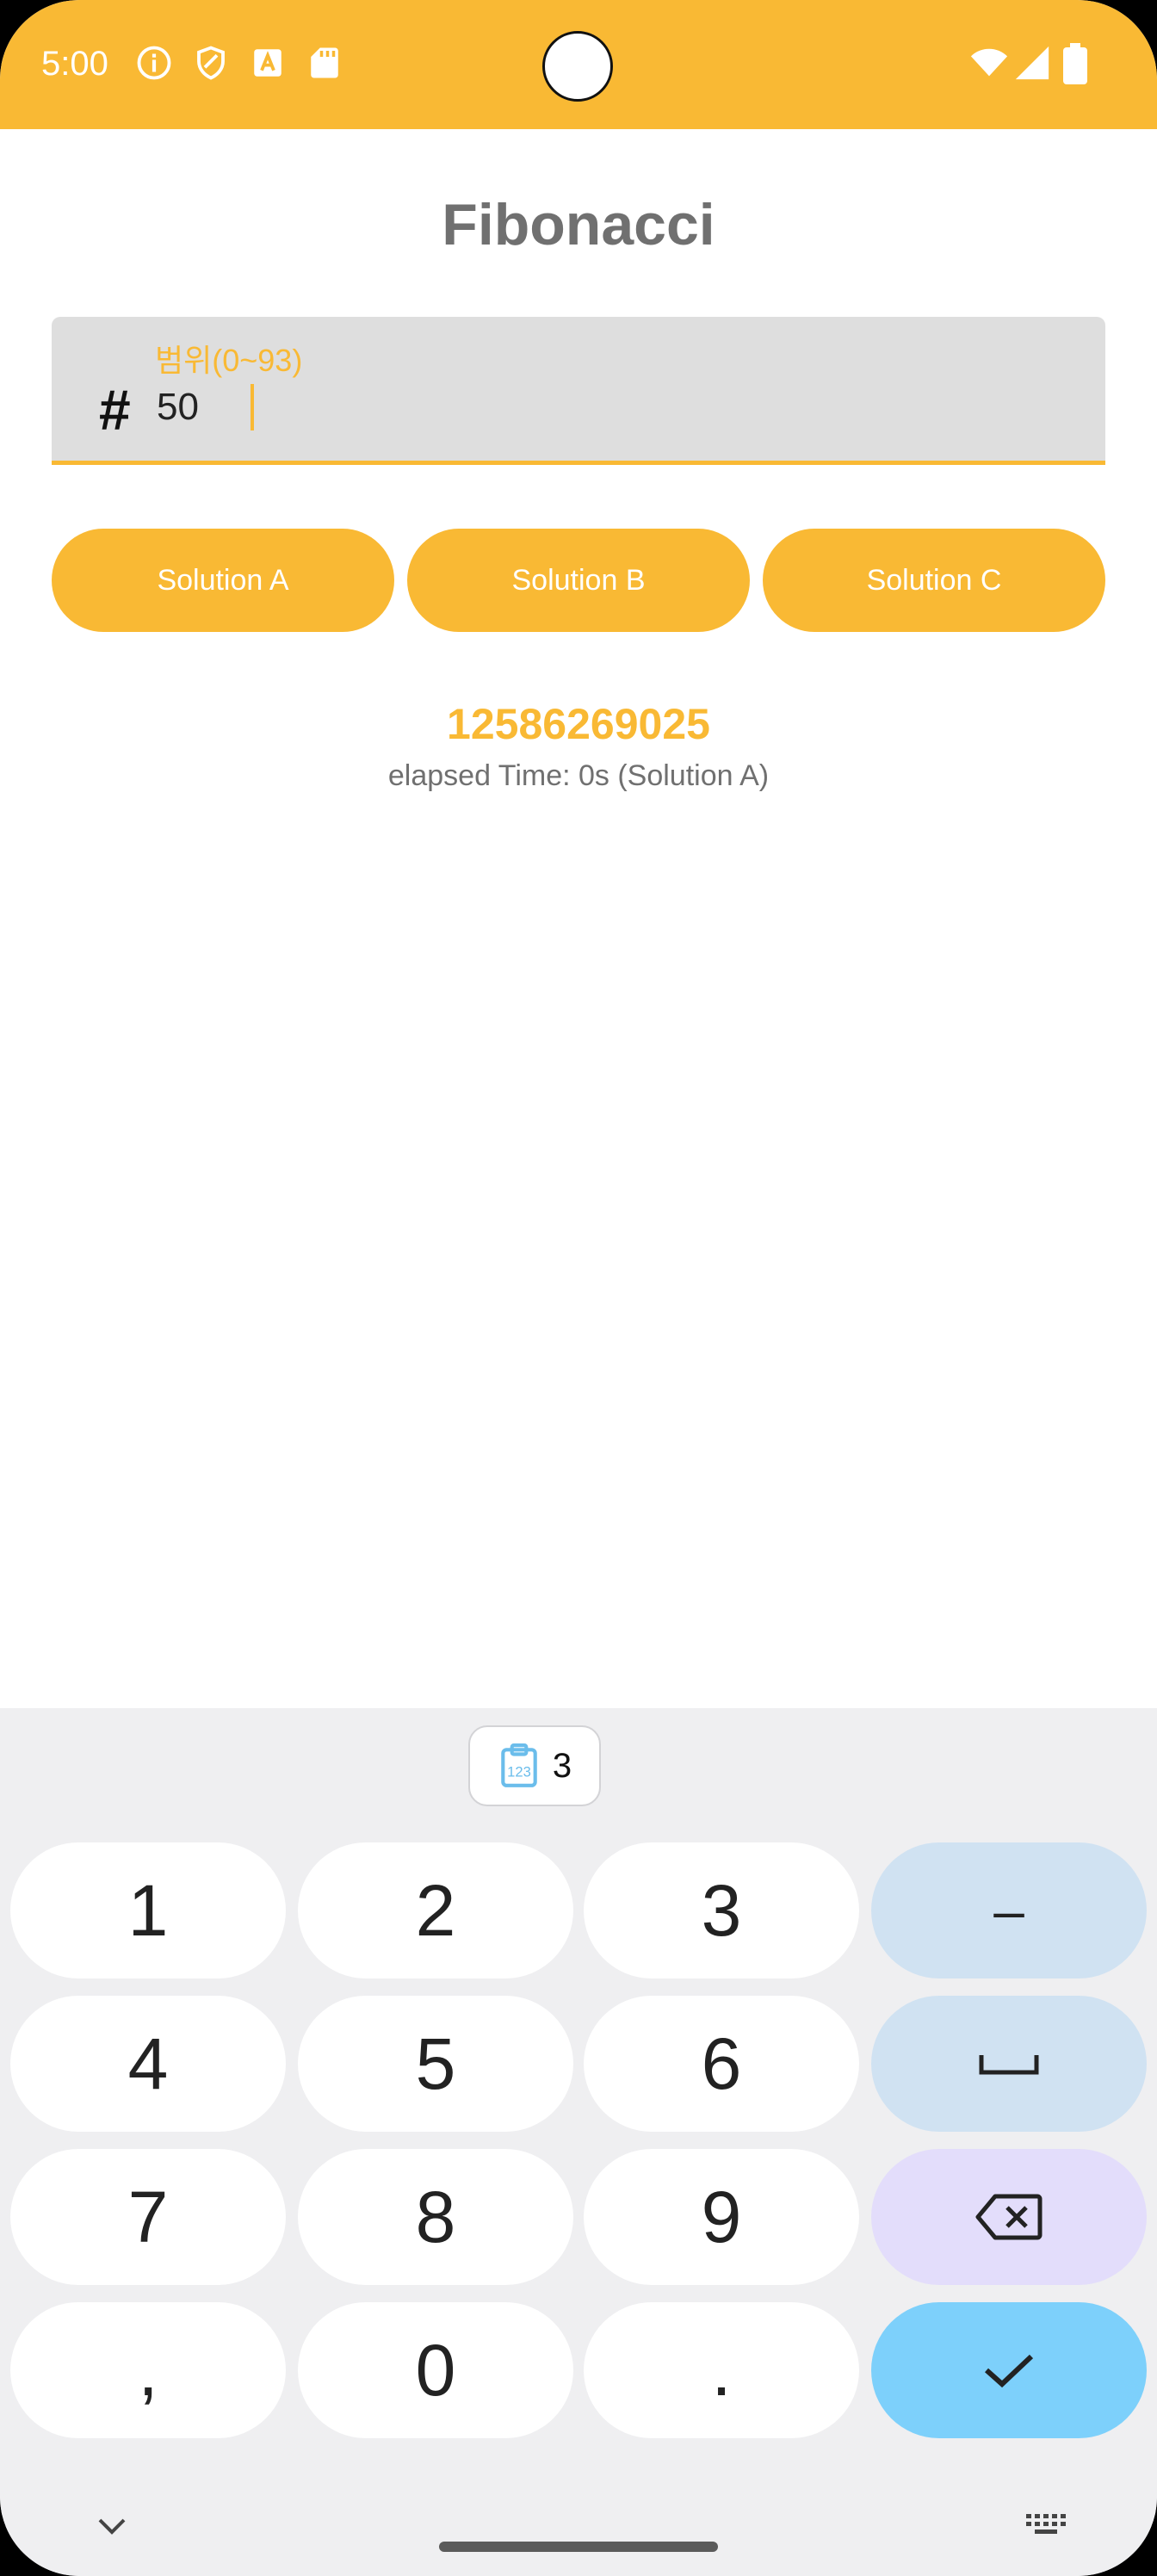 Image resolution: width=1157 pixels, height=2576 pixels. What do you see at coordinates (1075, 64) in the screenshot?
I see `battery-icon` at bounding box center [1075, 64].